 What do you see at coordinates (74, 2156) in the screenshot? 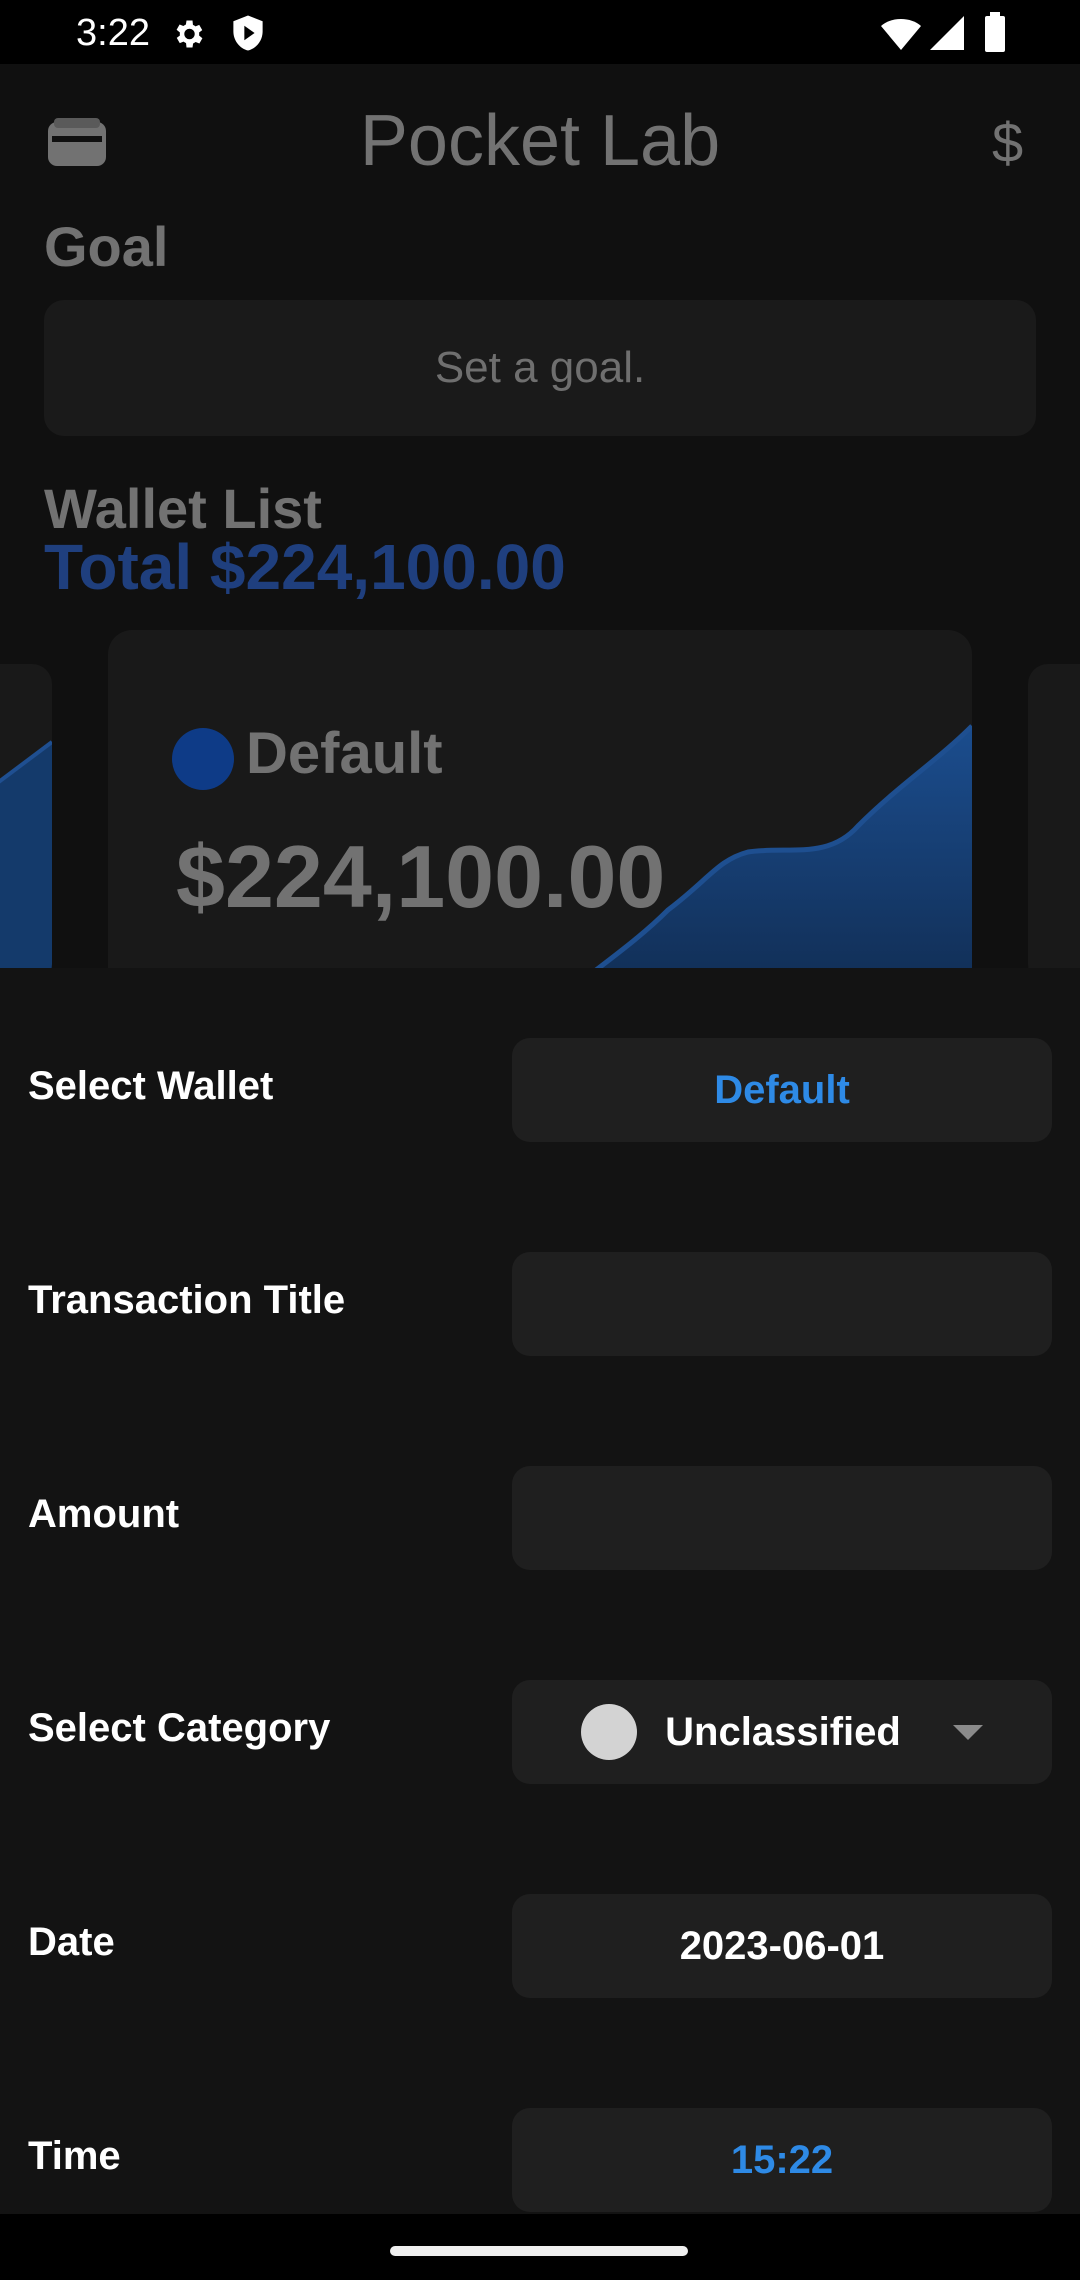
I see `time-label: Time` at bounding box center [74, 2156].